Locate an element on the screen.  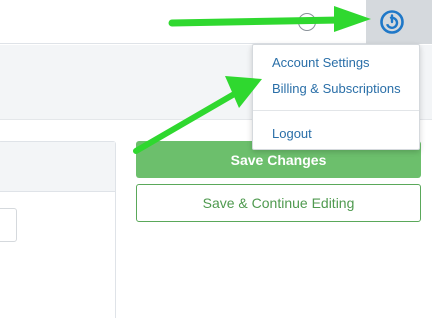
menu-item-billing-subscriptions: Billing & Subscriptions is located at coordinates (336, 88).